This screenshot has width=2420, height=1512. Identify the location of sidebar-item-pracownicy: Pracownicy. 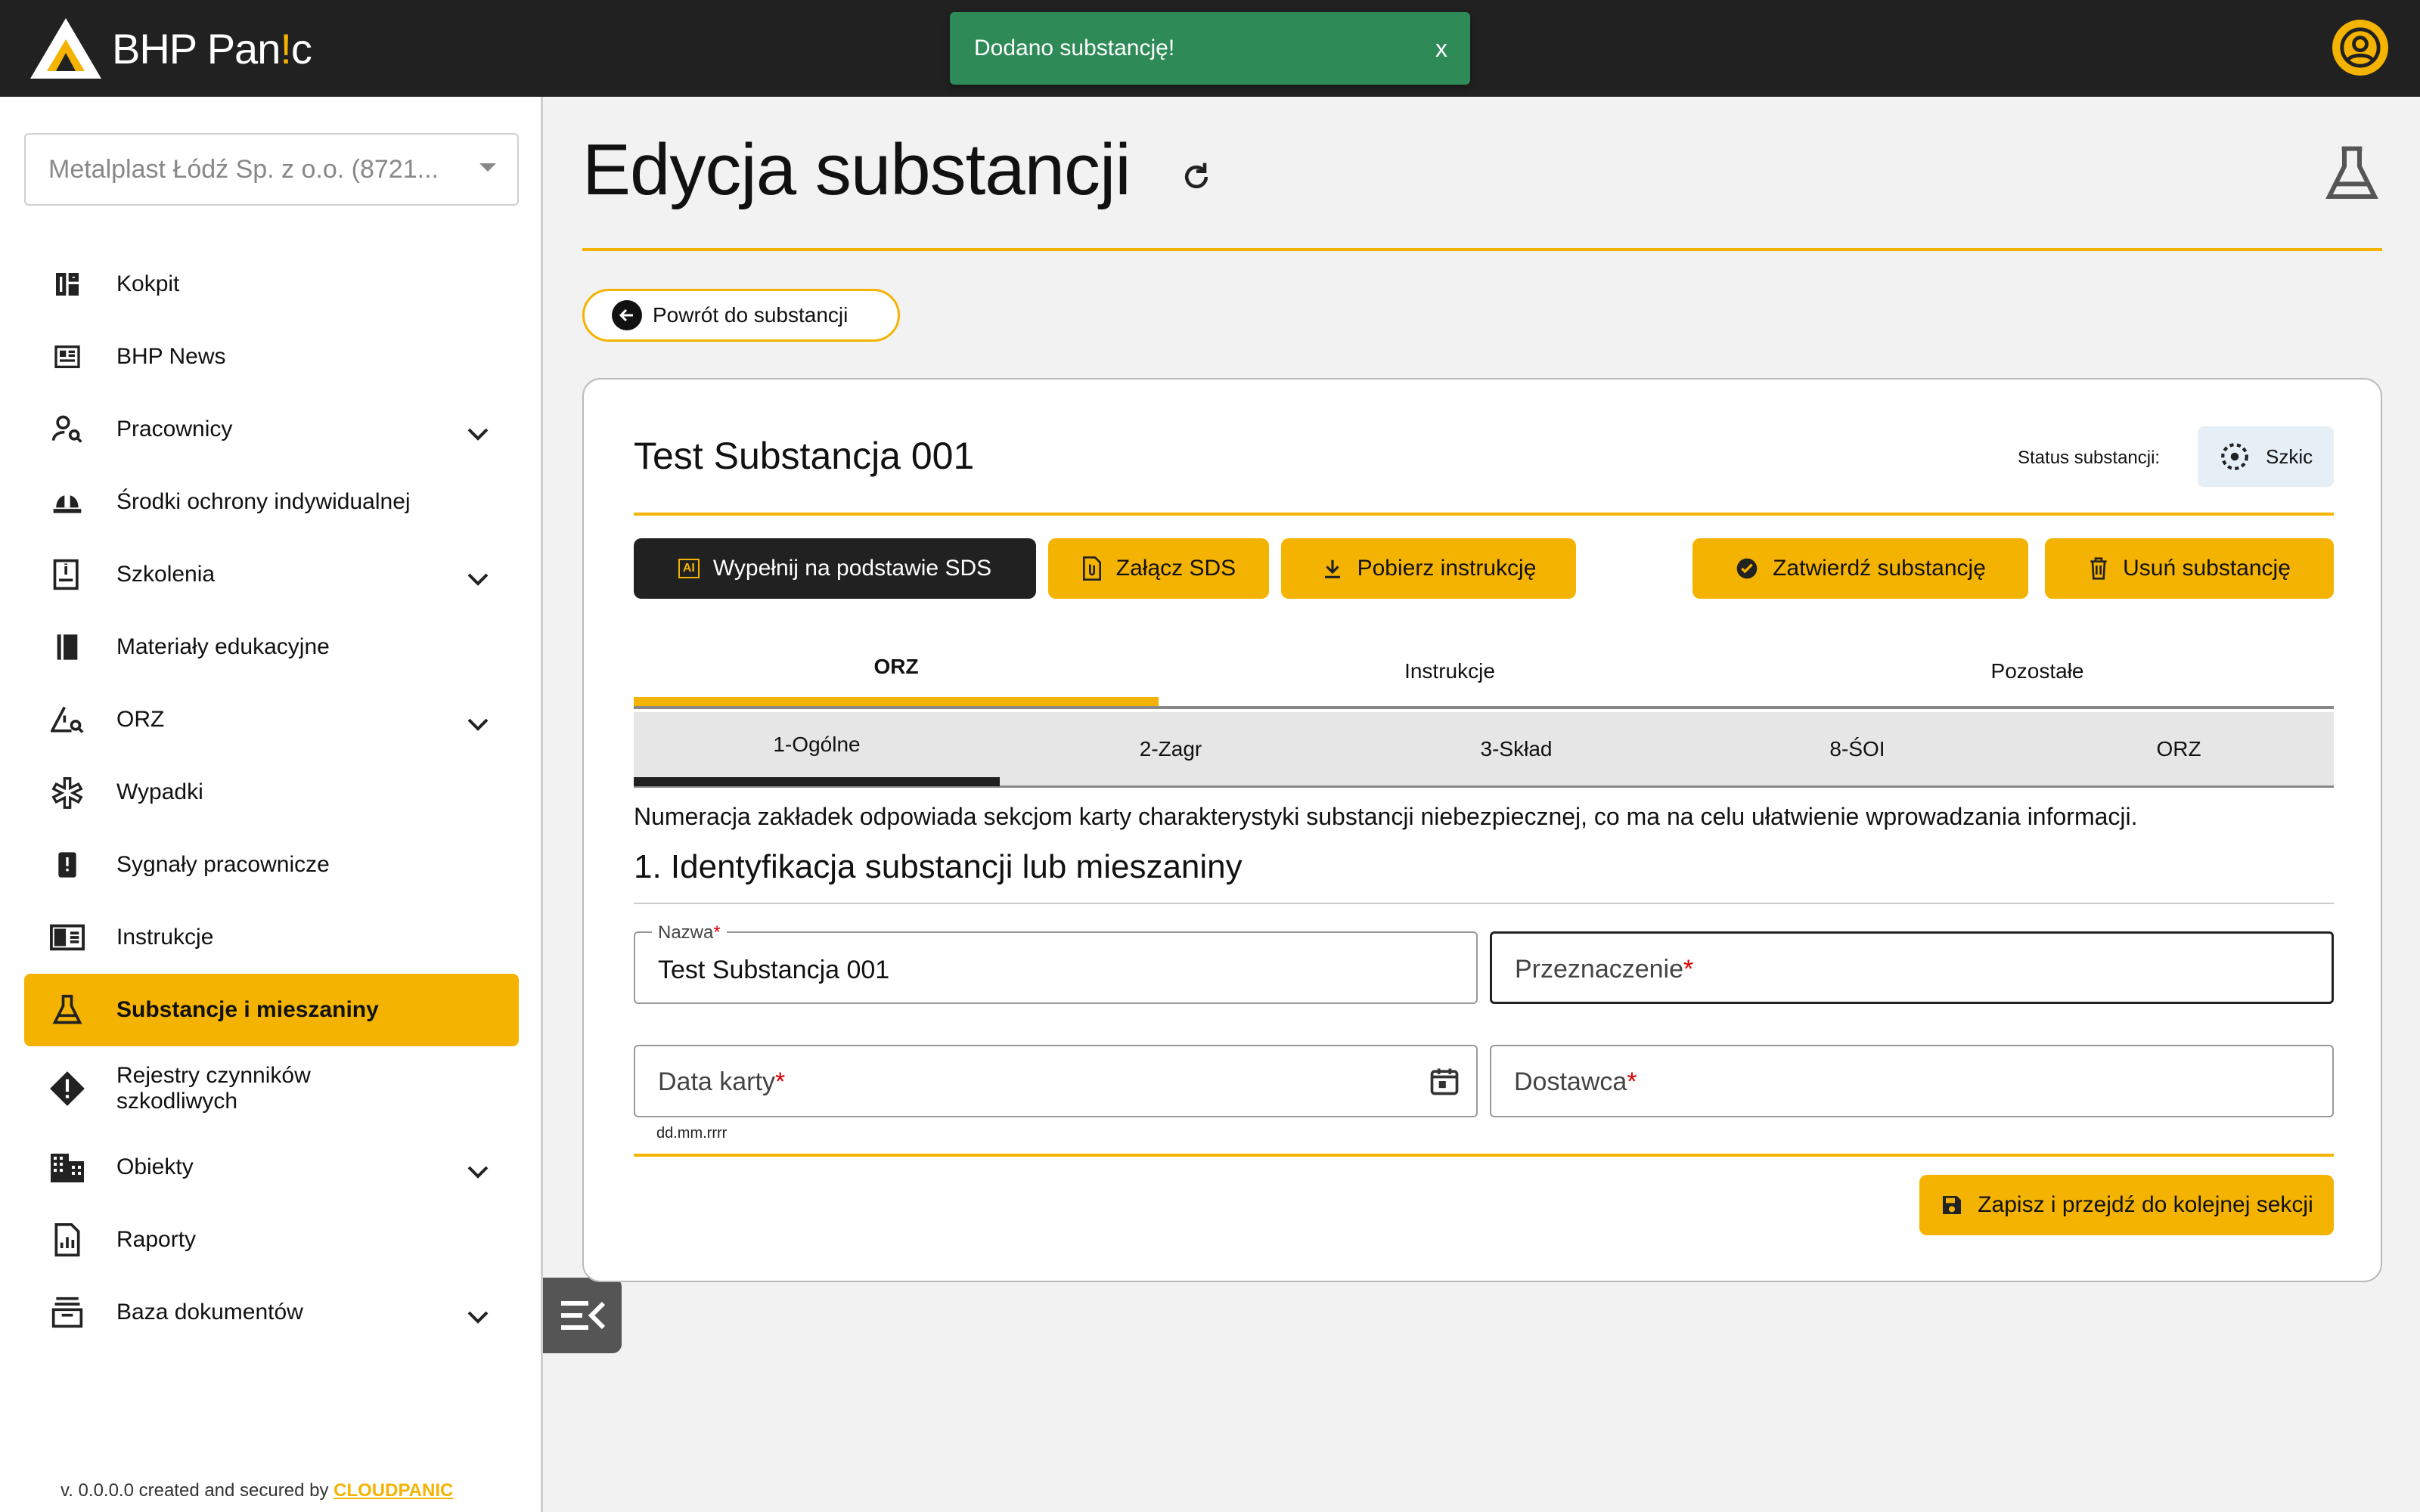
(271, 430).